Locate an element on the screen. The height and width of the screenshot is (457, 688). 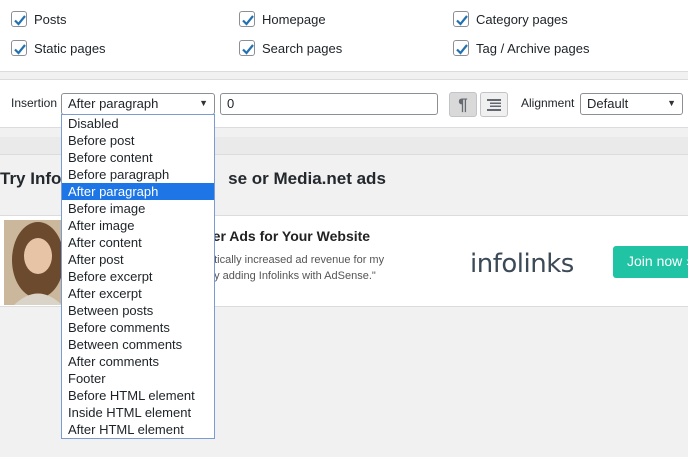
checkbox-label: Category pages is located at coordinates (522, 19).